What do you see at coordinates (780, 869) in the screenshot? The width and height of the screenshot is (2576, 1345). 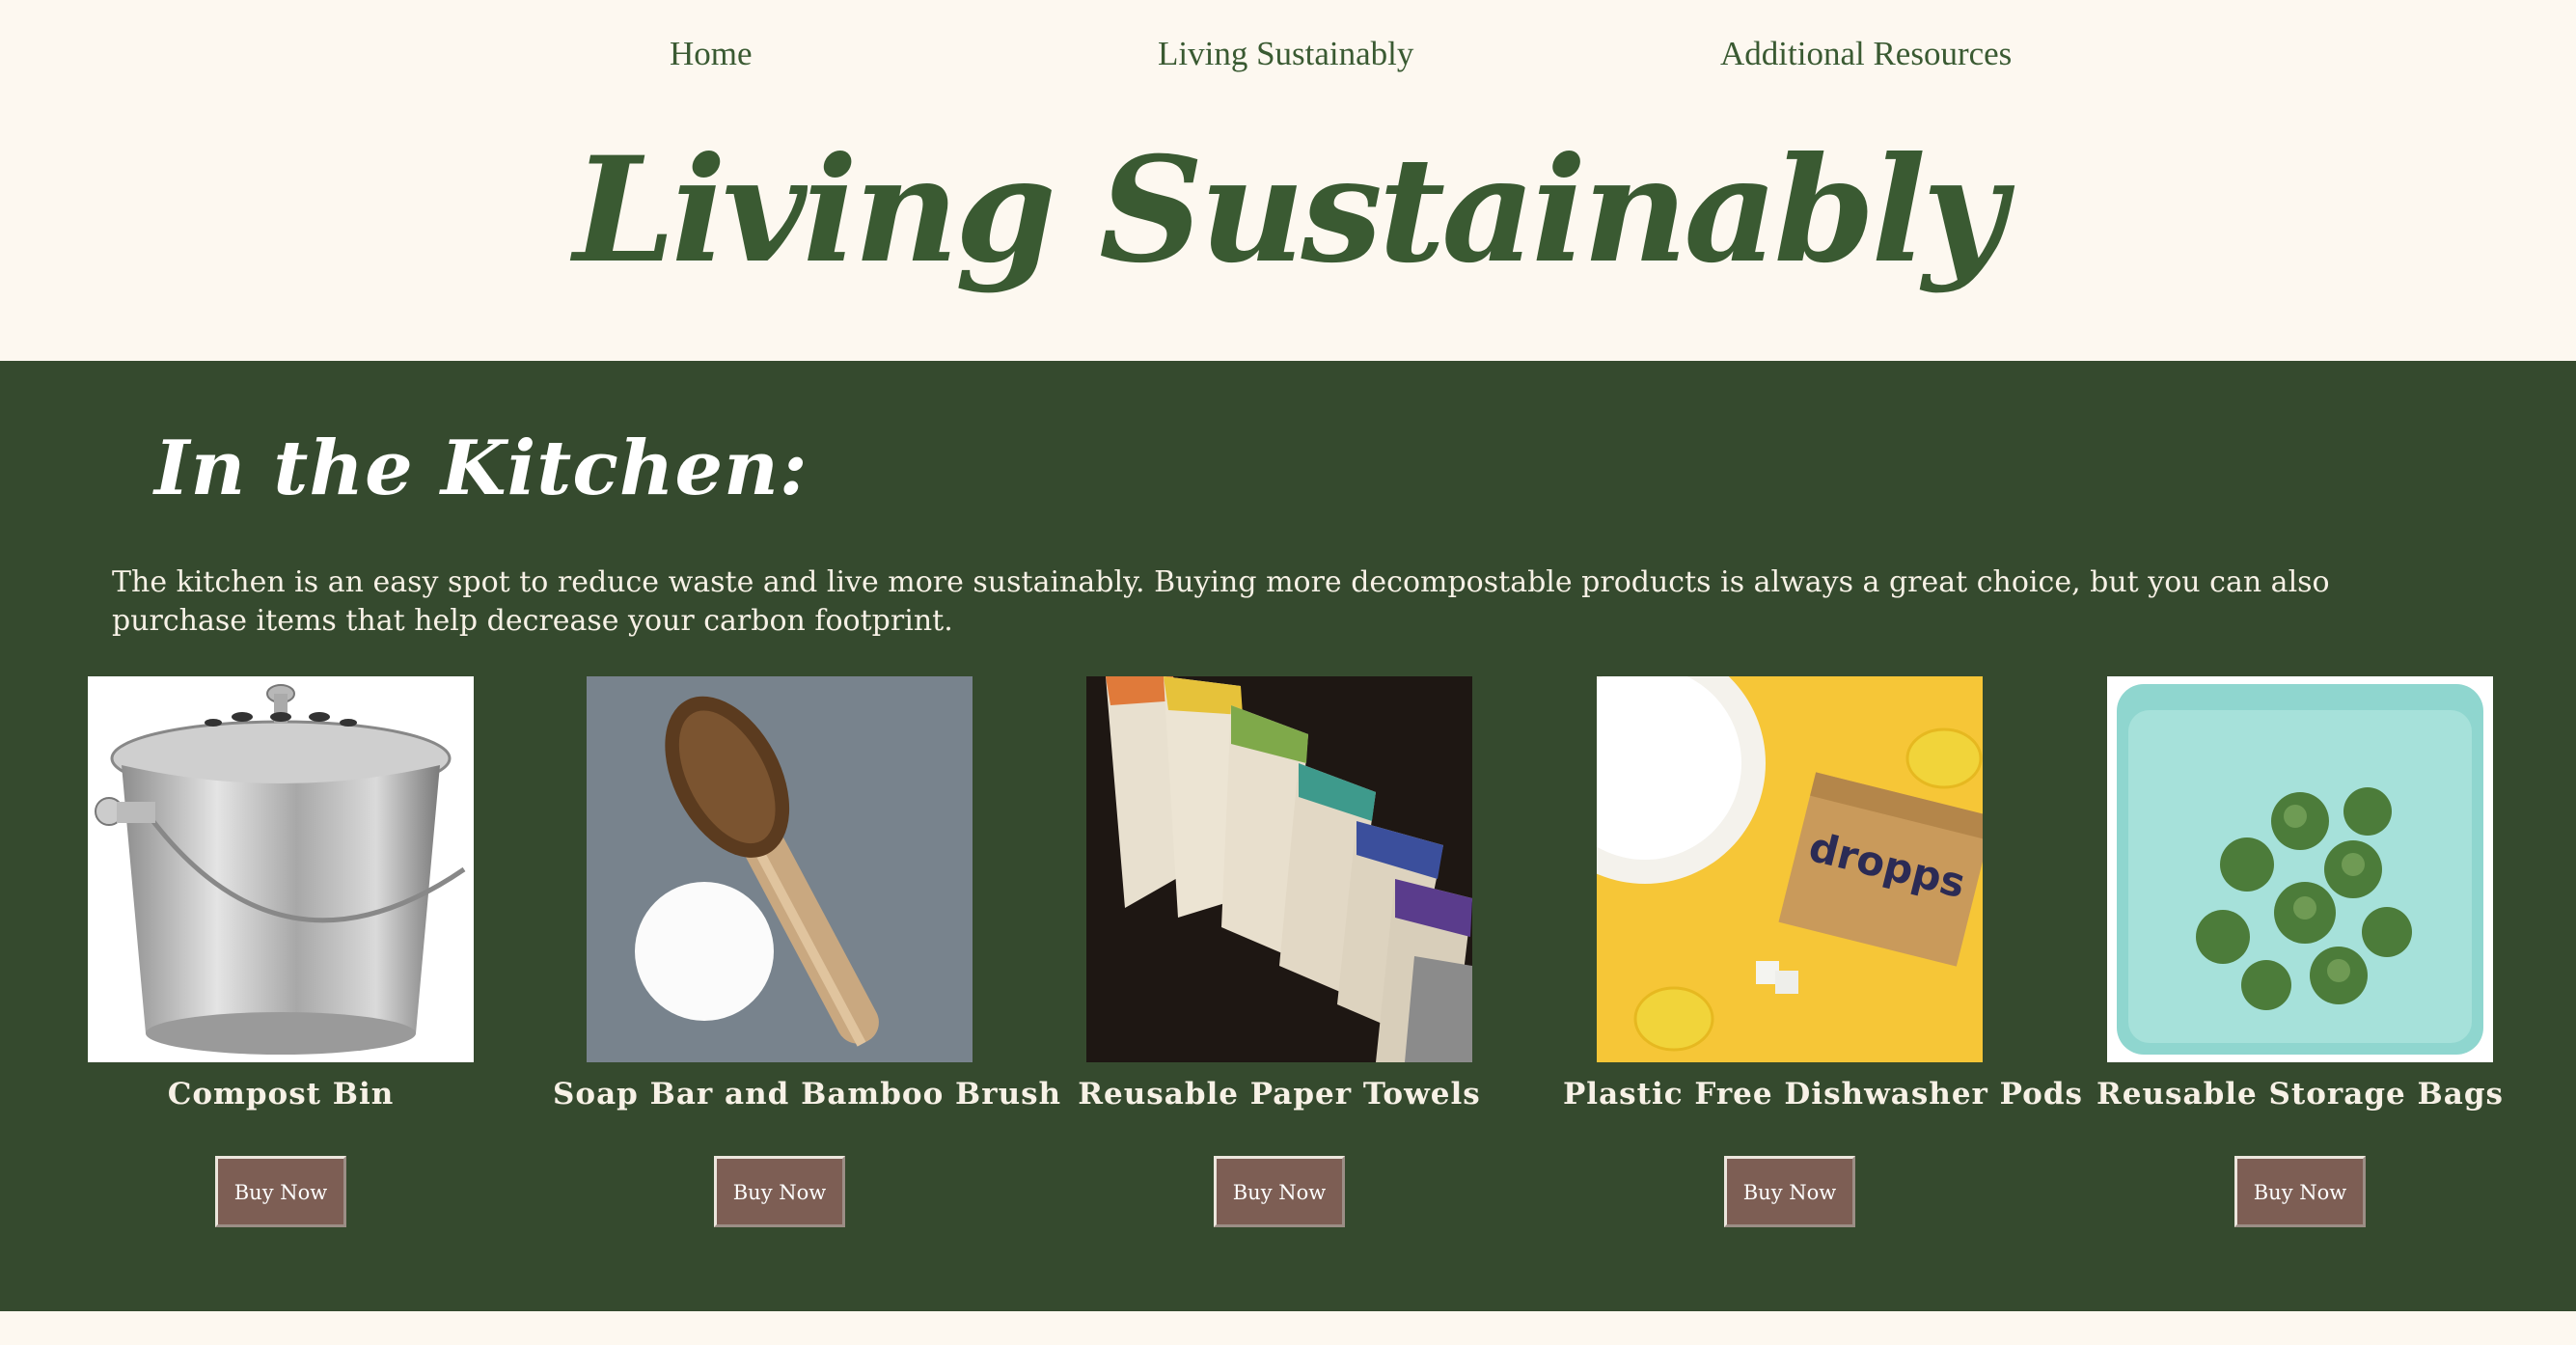 I see `soap-brush-image` at bounding box center [780, 869].